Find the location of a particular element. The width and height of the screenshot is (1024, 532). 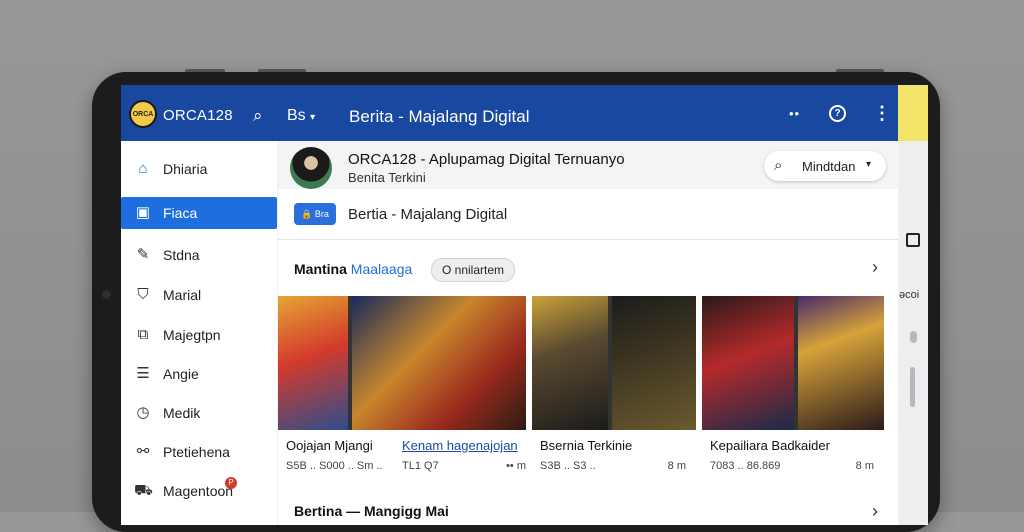

sidebar-item-bookmark: ⛉ Marial is located at coordinates (199, 295).